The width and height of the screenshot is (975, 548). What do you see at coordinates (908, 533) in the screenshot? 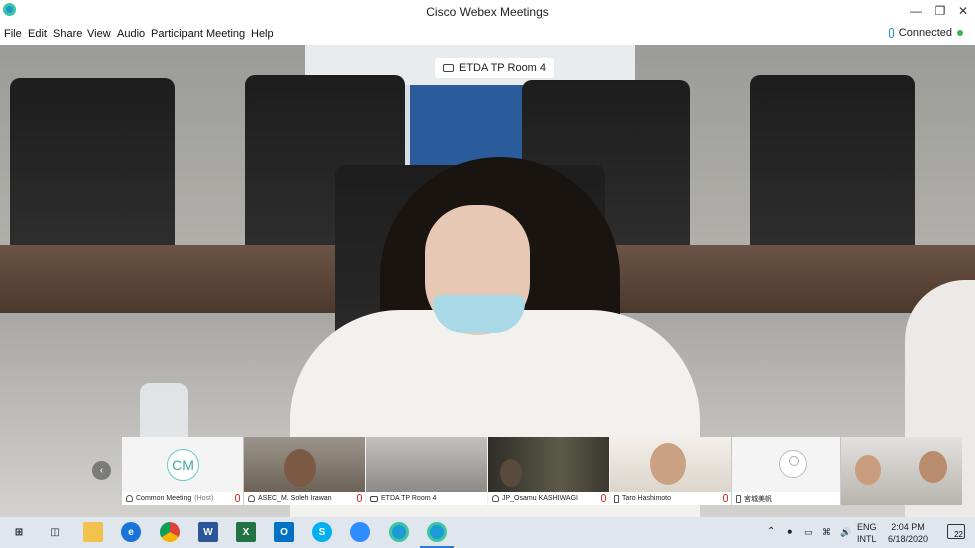
I see `clock: 2:04 PM 6/18/2020` at bounding box center [908, 533].